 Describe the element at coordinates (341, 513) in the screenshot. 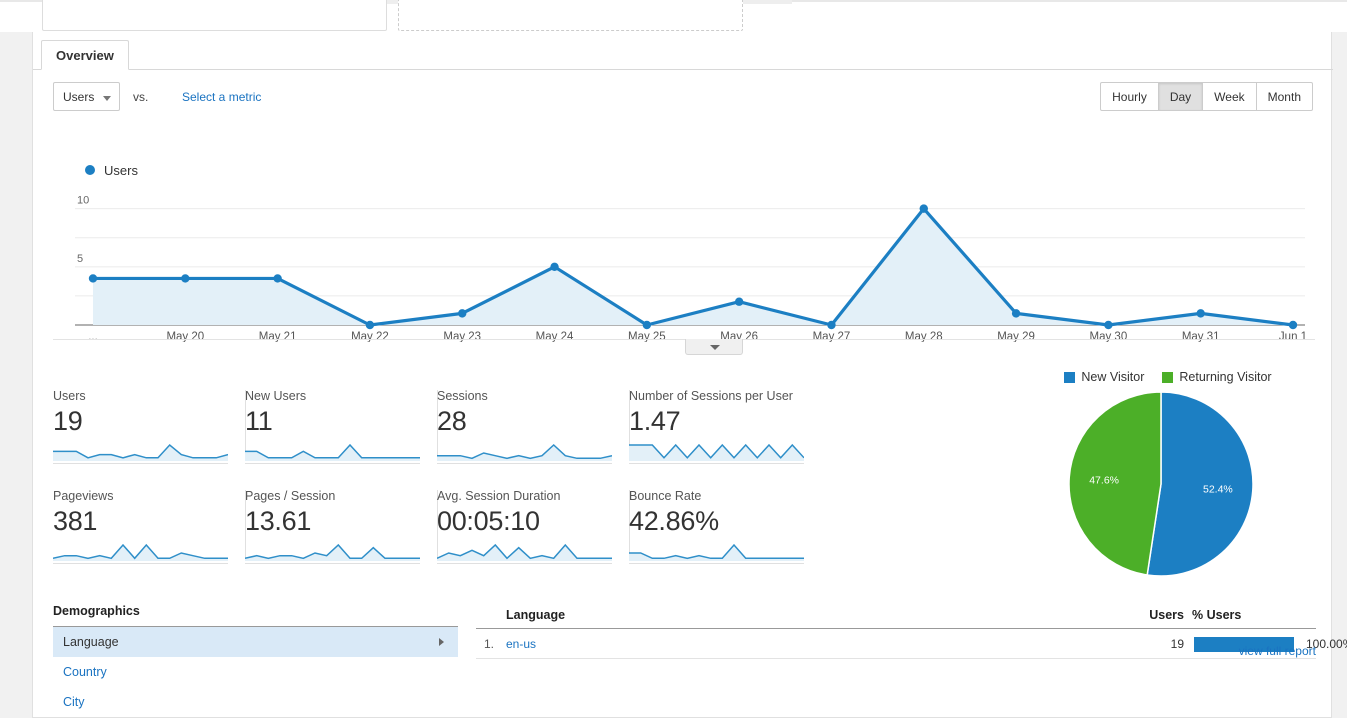

I see `metric-card: Pages / Session 13.61` at that location.